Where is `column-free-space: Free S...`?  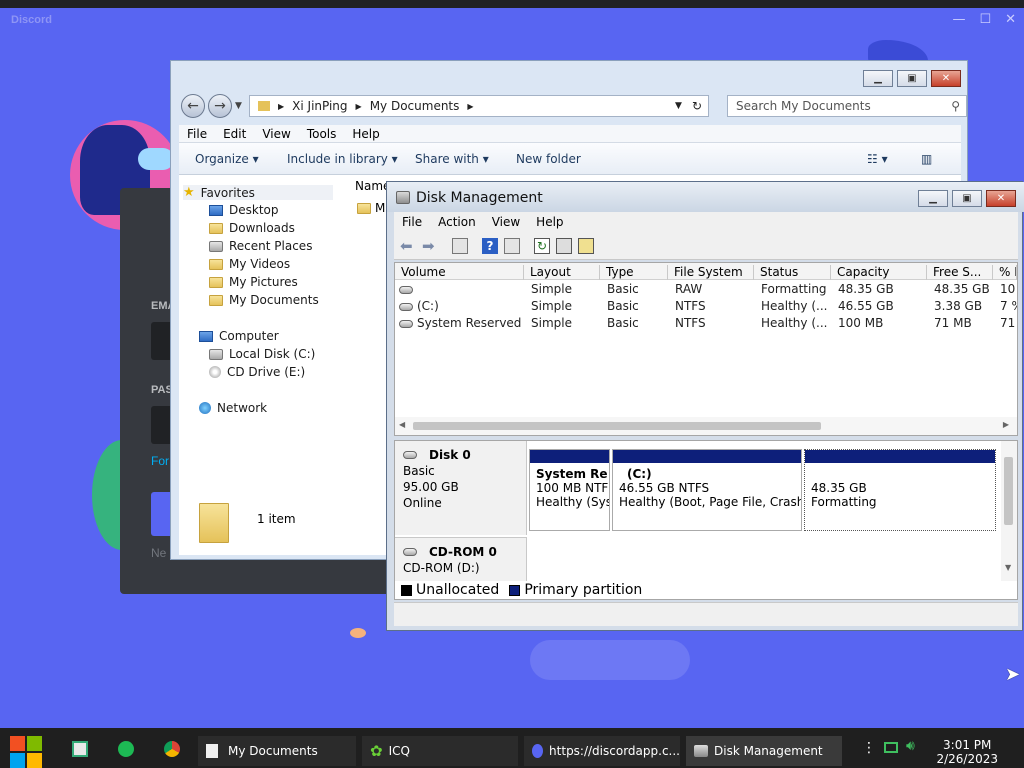
column-free-space: Free S... is located at coordinates (960, 272).